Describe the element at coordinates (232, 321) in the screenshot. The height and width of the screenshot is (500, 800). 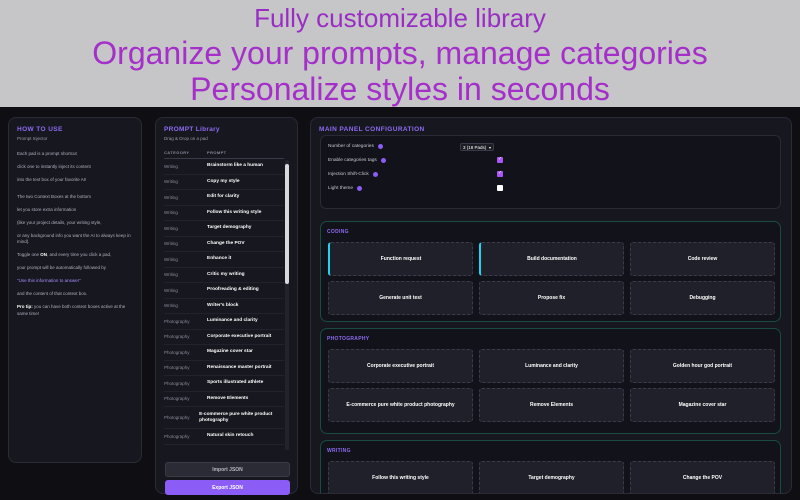
I see `row-prompt: Luminance and clarity` at that location.